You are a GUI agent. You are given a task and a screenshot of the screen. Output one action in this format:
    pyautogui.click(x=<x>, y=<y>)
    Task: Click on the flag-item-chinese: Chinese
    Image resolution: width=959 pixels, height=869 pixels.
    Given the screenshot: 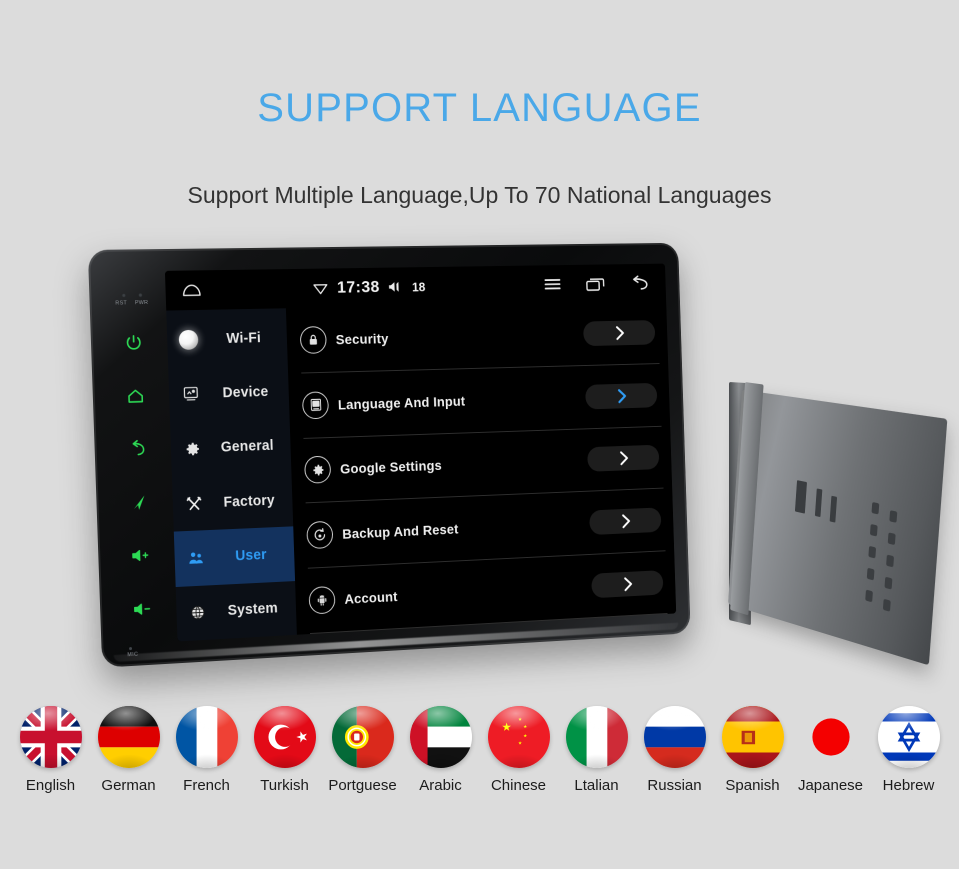 What is the action you would take?
    pyautogui.click(x=519, y=750)
    